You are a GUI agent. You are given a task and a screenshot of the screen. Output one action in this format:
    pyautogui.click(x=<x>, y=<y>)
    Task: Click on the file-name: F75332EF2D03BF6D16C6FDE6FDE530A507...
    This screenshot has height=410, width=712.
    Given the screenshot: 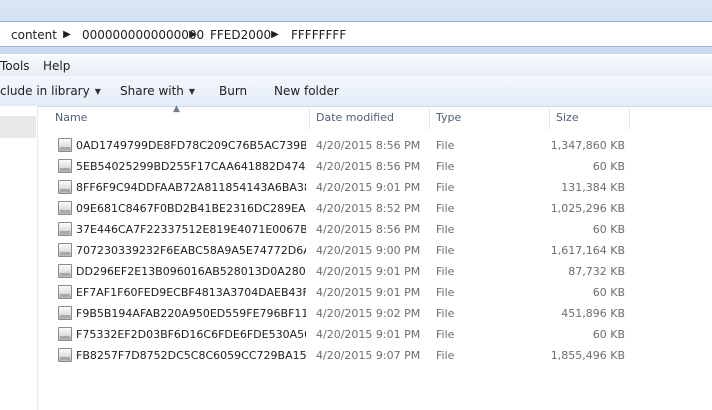 What is the action you would take?
    pyautogui.click(x=191, y=334)
    